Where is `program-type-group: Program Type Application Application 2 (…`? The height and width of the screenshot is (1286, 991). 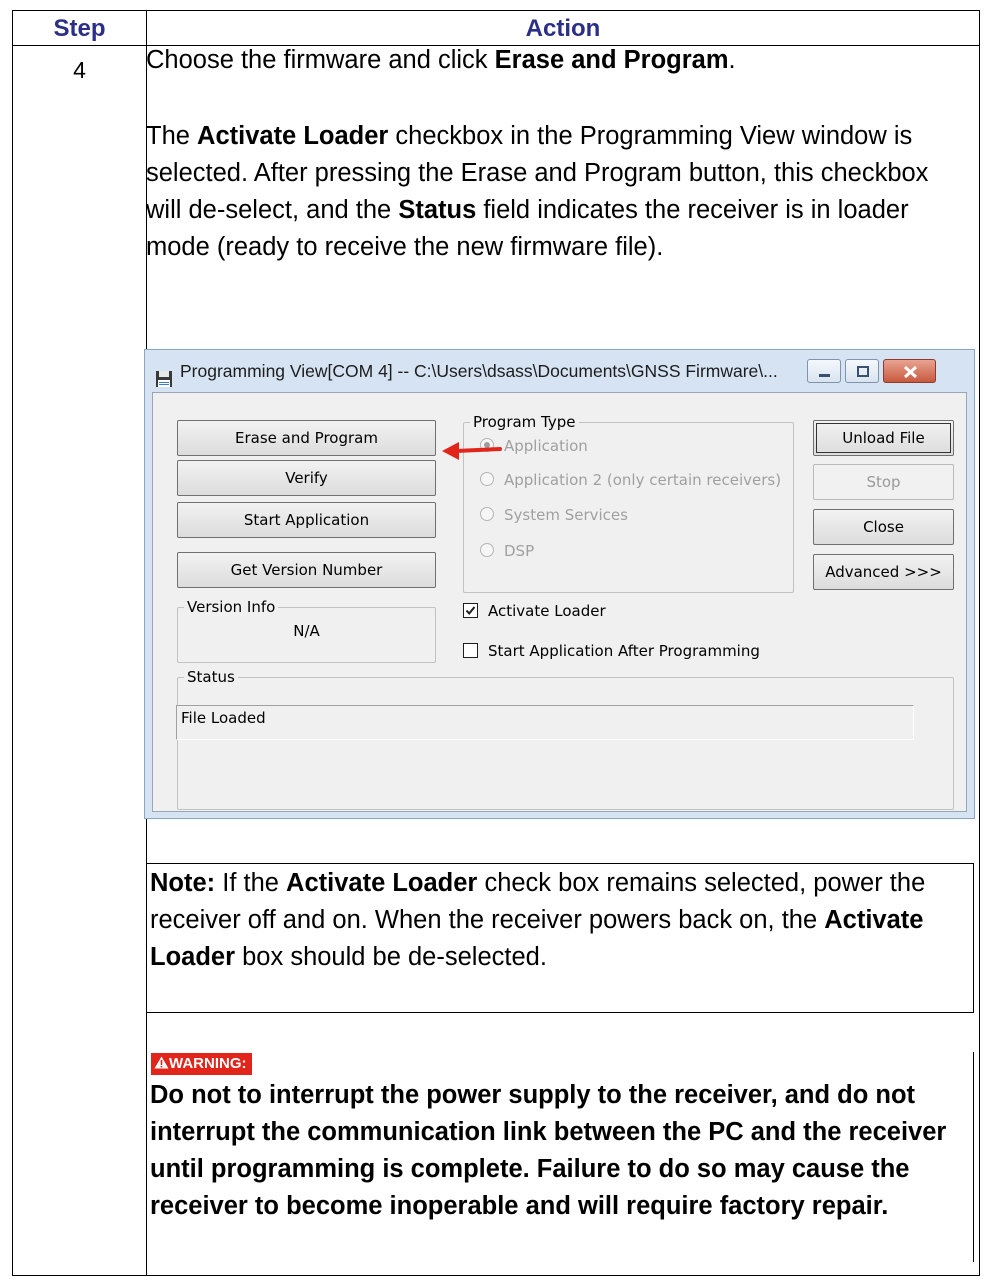 program-type-group: Program Type Application Application 2 (… is located at coordinates (628, 503).